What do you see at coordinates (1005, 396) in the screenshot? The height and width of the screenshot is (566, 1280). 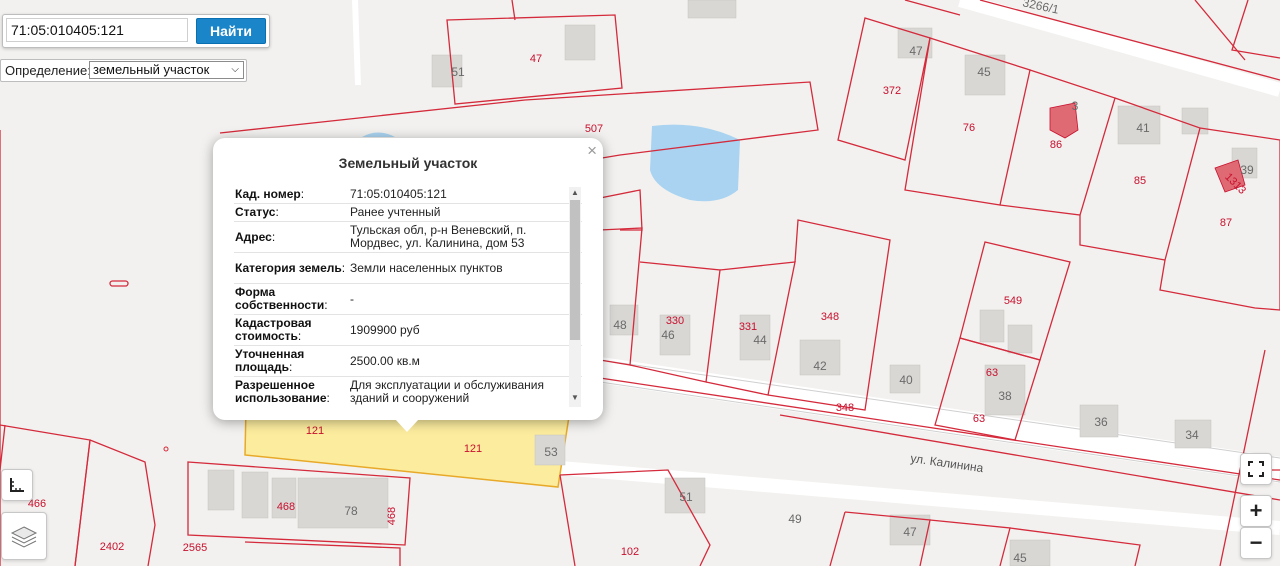 I see `parcel-number-label: 38` at bounding box center [1005, 396].